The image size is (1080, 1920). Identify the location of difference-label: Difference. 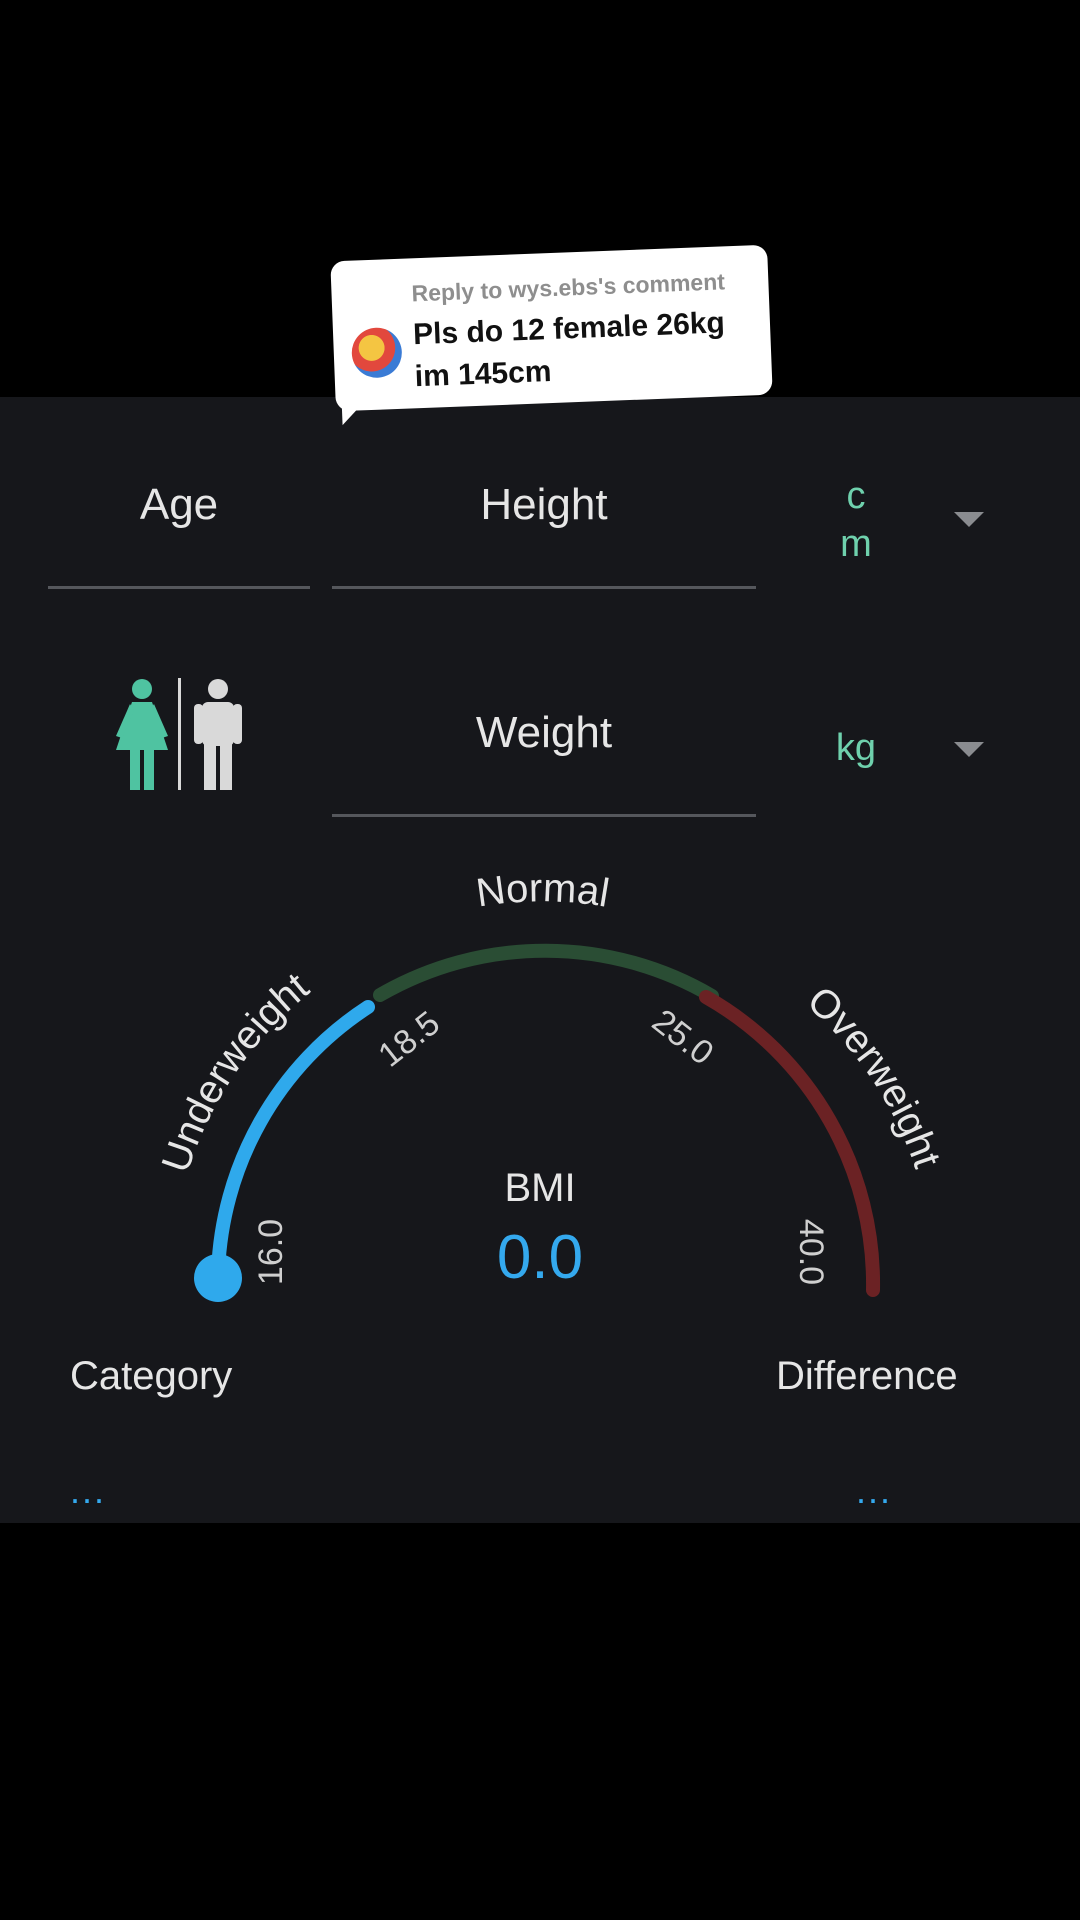
(867, 1376).